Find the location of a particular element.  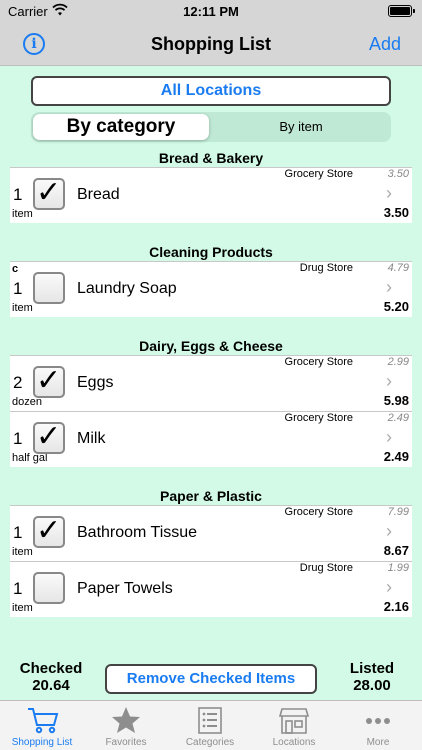

star-icon is located at coordinates (126, 720).